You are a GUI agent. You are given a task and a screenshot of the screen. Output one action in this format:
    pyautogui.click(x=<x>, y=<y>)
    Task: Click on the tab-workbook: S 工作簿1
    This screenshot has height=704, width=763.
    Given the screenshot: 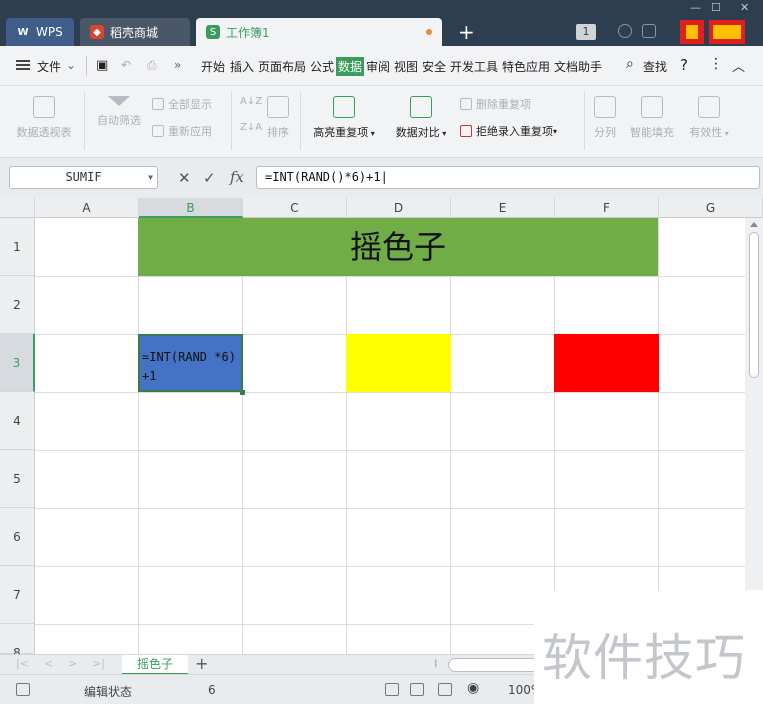 What is the action you would take?
    pyautogui.click(x=319, y=32)
    